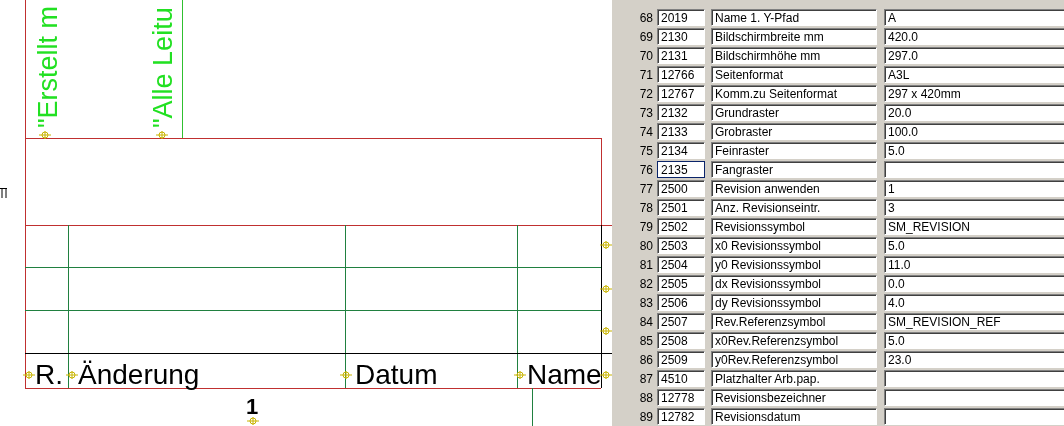  I want to click on row-number: 75, so click(646, 151).